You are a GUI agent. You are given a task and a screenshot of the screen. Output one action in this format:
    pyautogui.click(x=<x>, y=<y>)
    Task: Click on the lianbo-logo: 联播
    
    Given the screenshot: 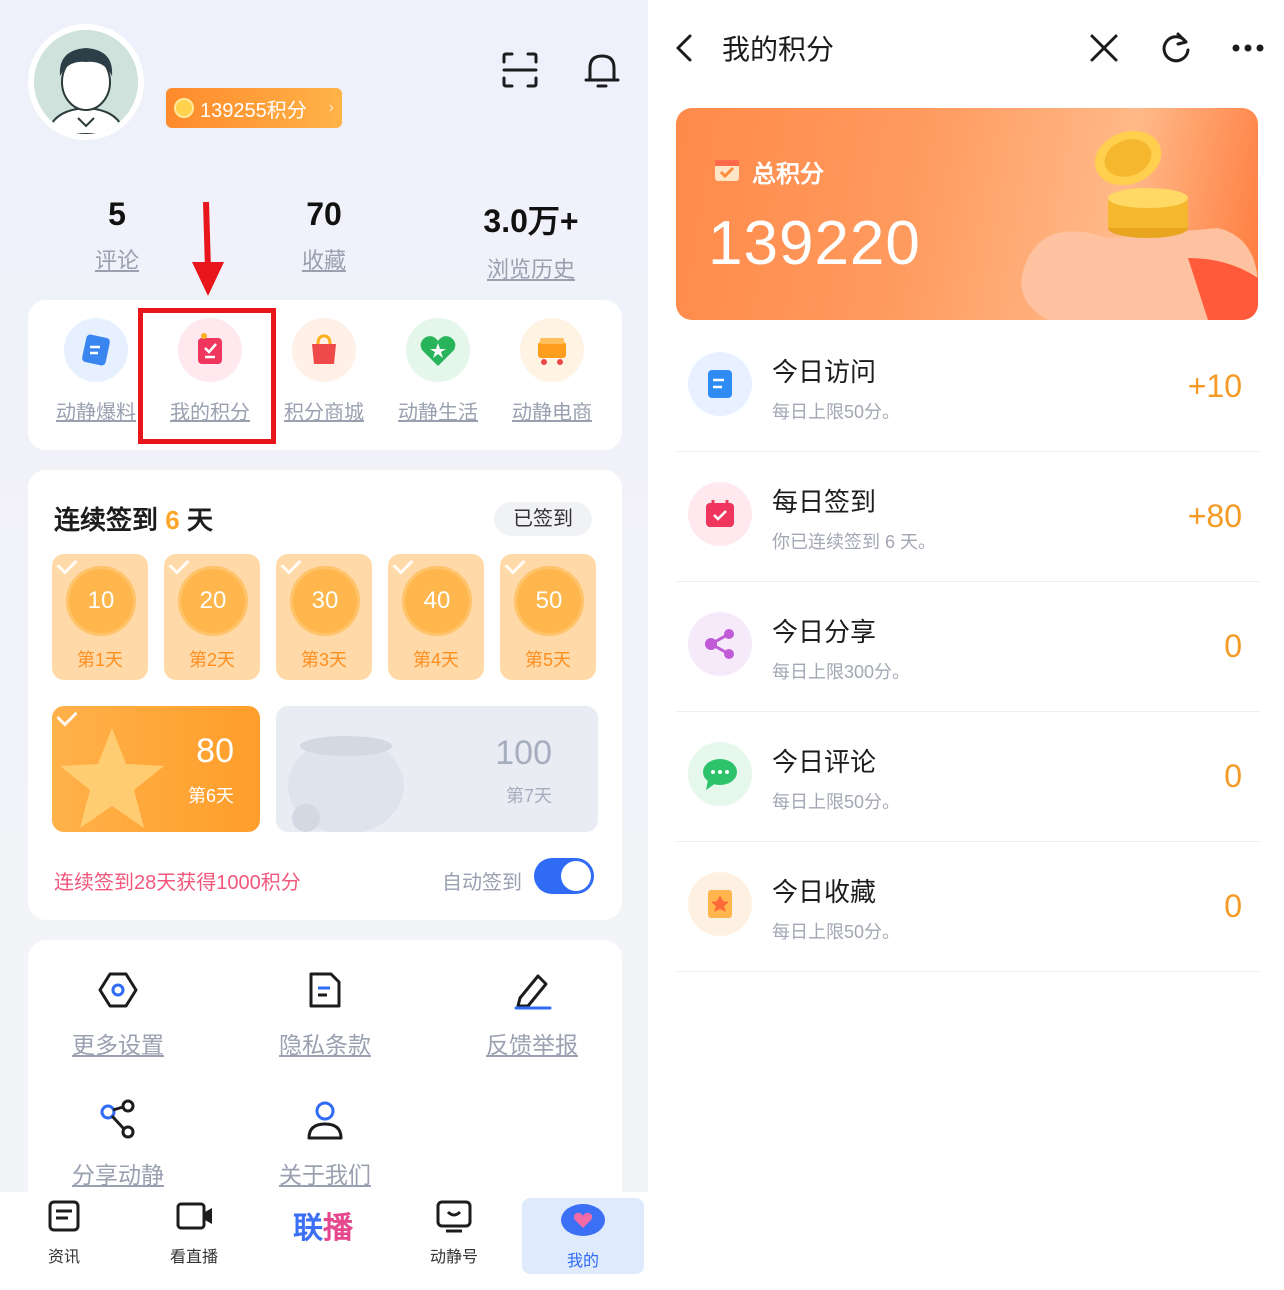 What is the action you would take?
    pyautogui.click(x=323, y=1229)
    